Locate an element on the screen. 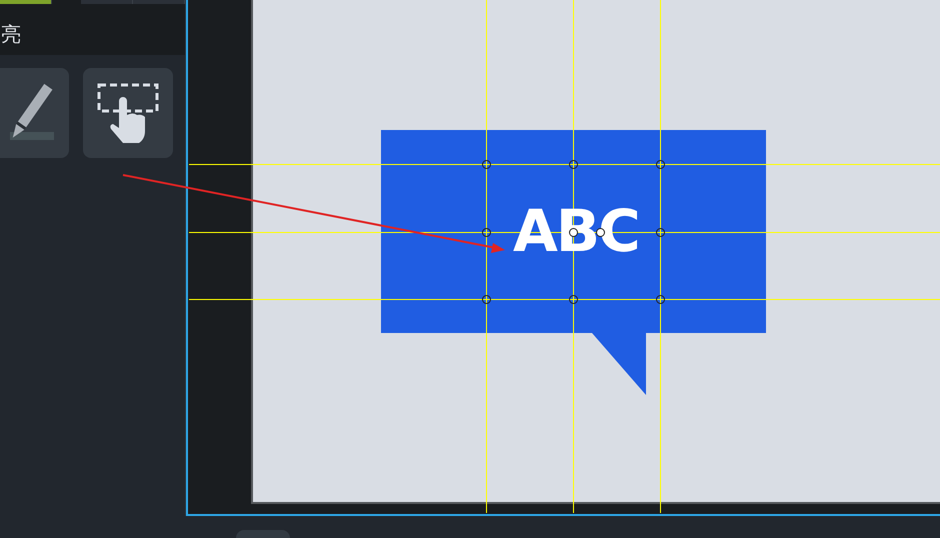 The image size is (940, 538). panel-title: 亮 is located at coordinates (11, 34).